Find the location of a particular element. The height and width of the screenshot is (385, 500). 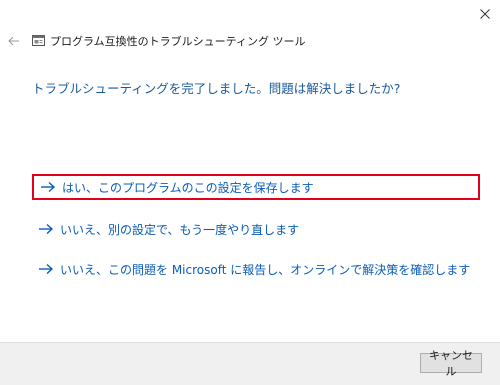

option-retry-different-settings: いいえ、別の設定で、もう一度やり直します is located at coordinates (165, 229).